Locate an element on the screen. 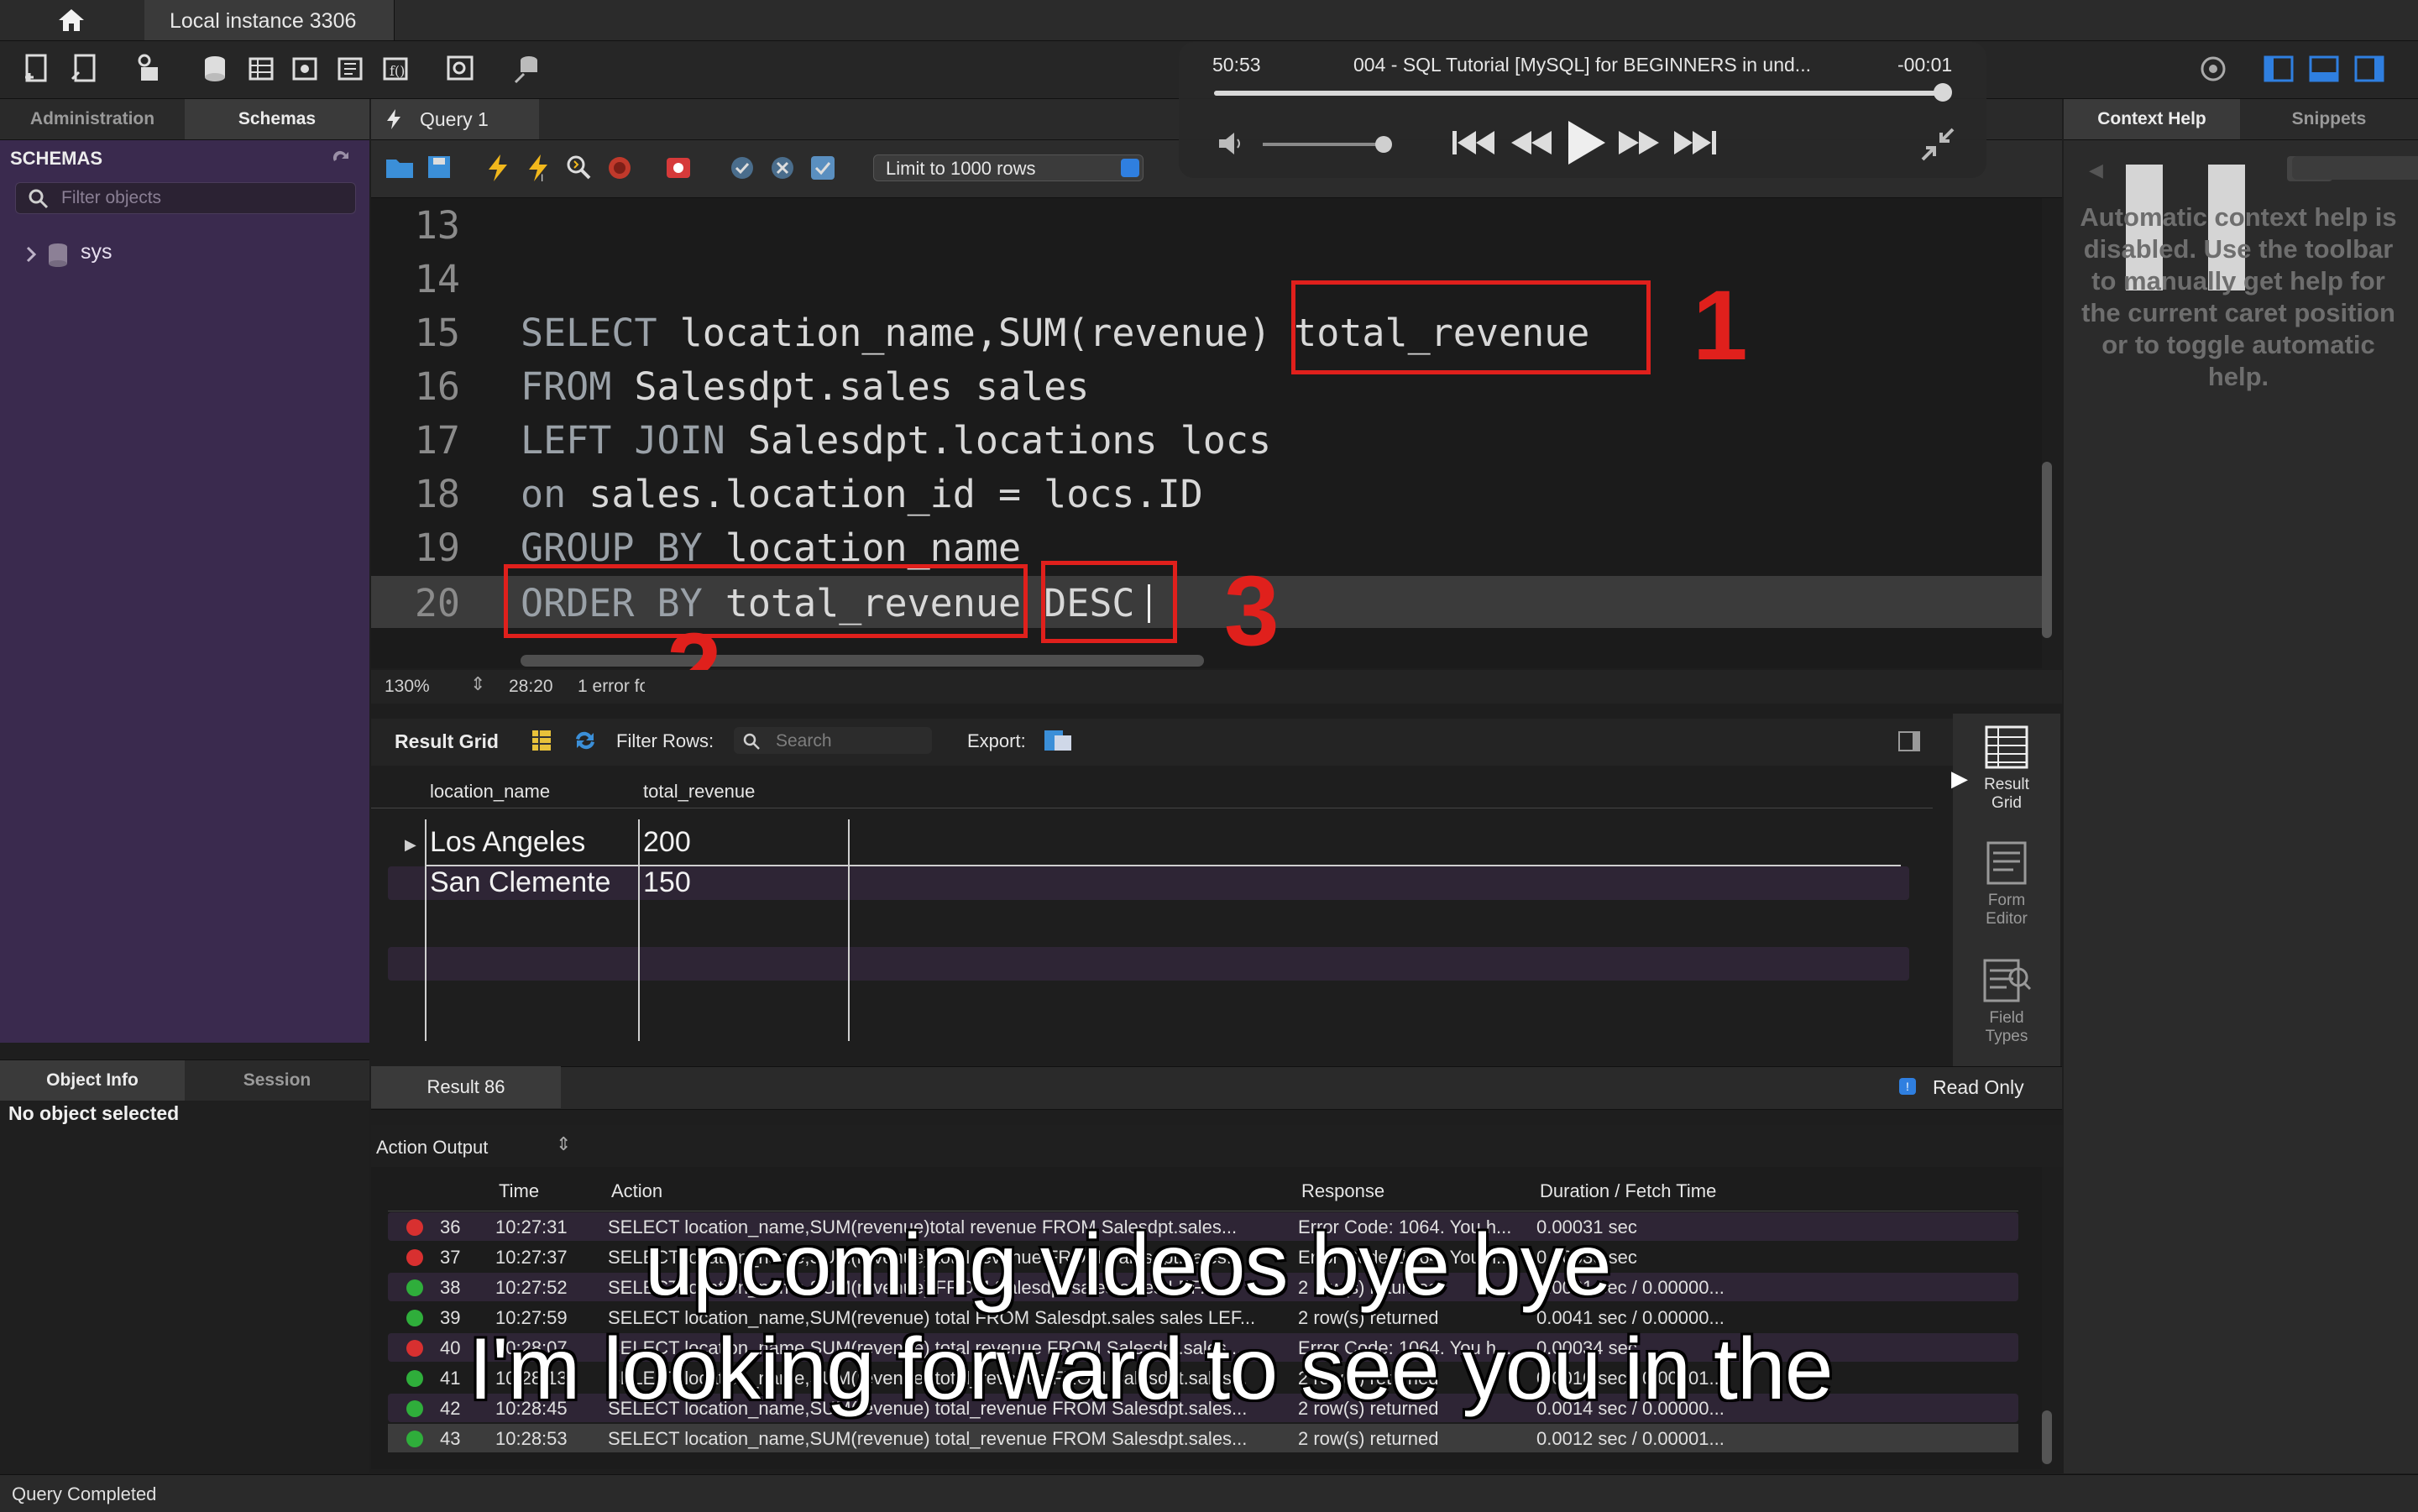  output-column-duration: Duration / Fetch Time is located at coordinates (1628, 1191).